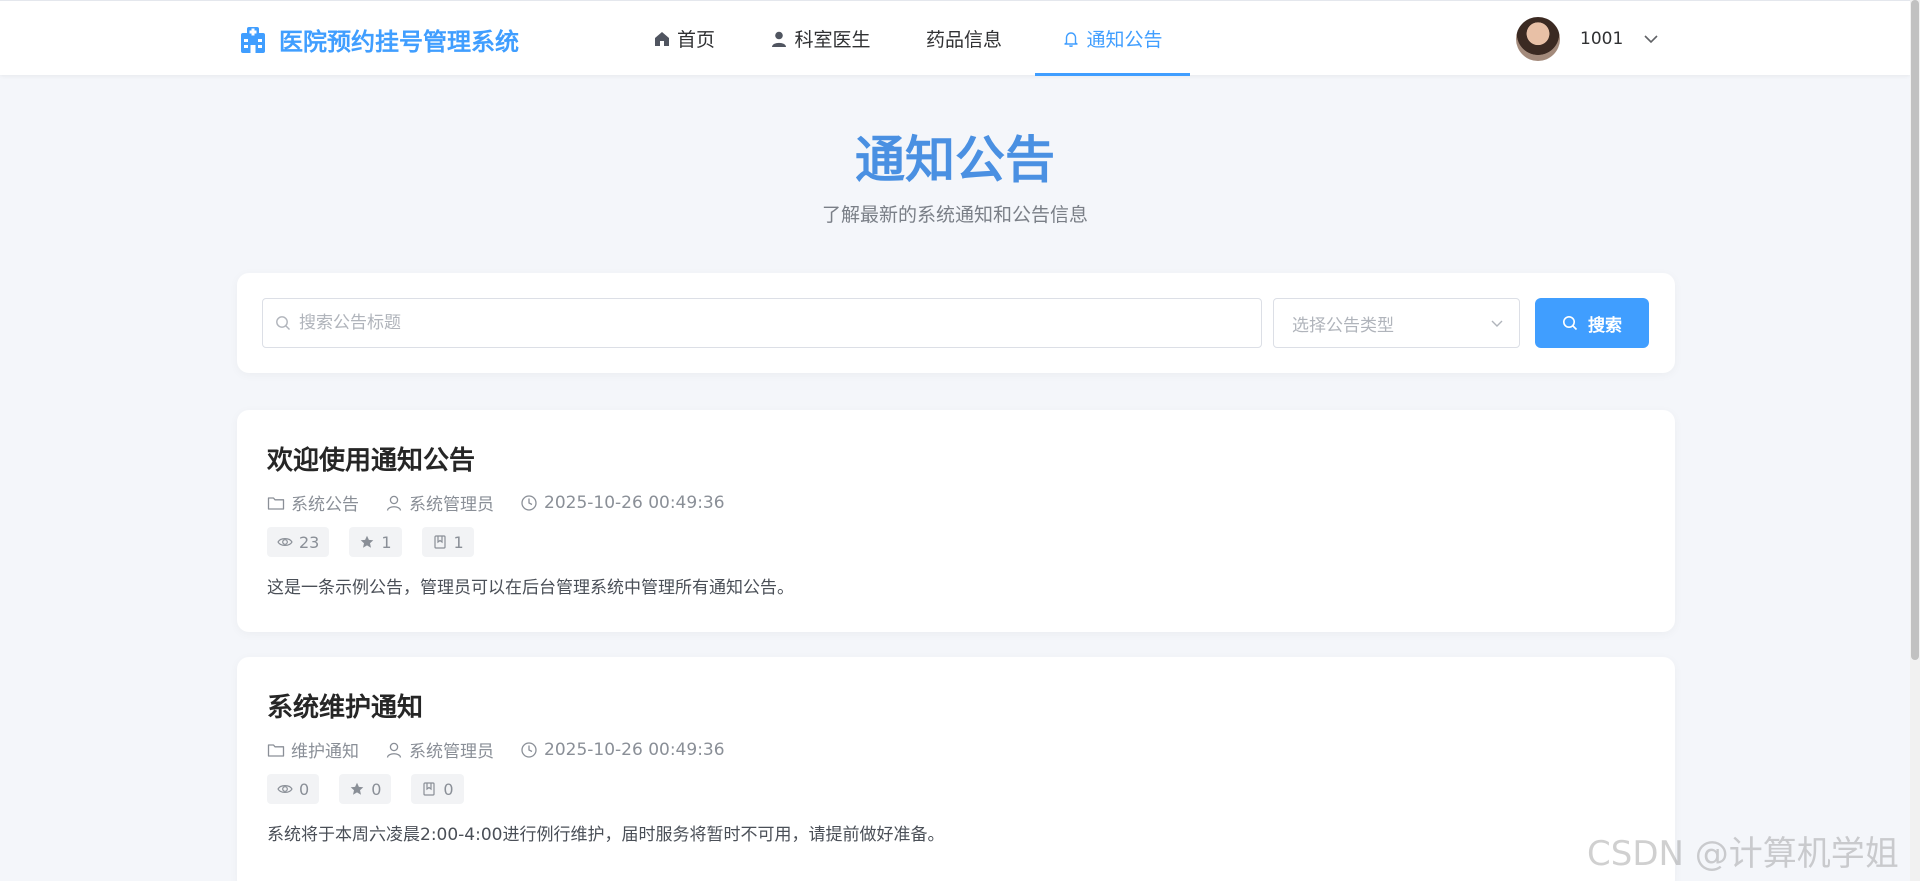 This screenshot has height=881, width=1920. What do you see at coordinates (458, 542) in the screenshot?
I see `favorite-count-value: 1` at bounding box center [458, 542].